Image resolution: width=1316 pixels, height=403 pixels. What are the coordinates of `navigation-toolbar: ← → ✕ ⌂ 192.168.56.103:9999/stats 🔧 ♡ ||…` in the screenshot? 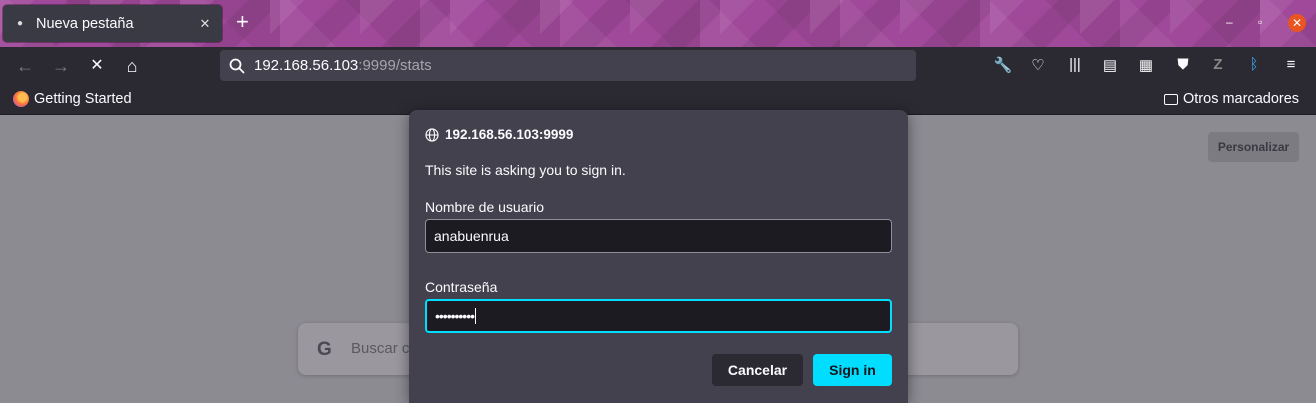 It's located at (658, 66).